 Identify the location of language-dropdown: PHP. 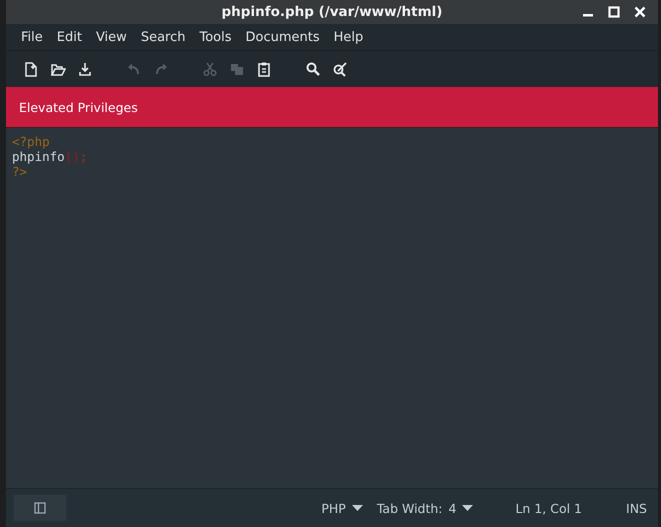
(342, 508).